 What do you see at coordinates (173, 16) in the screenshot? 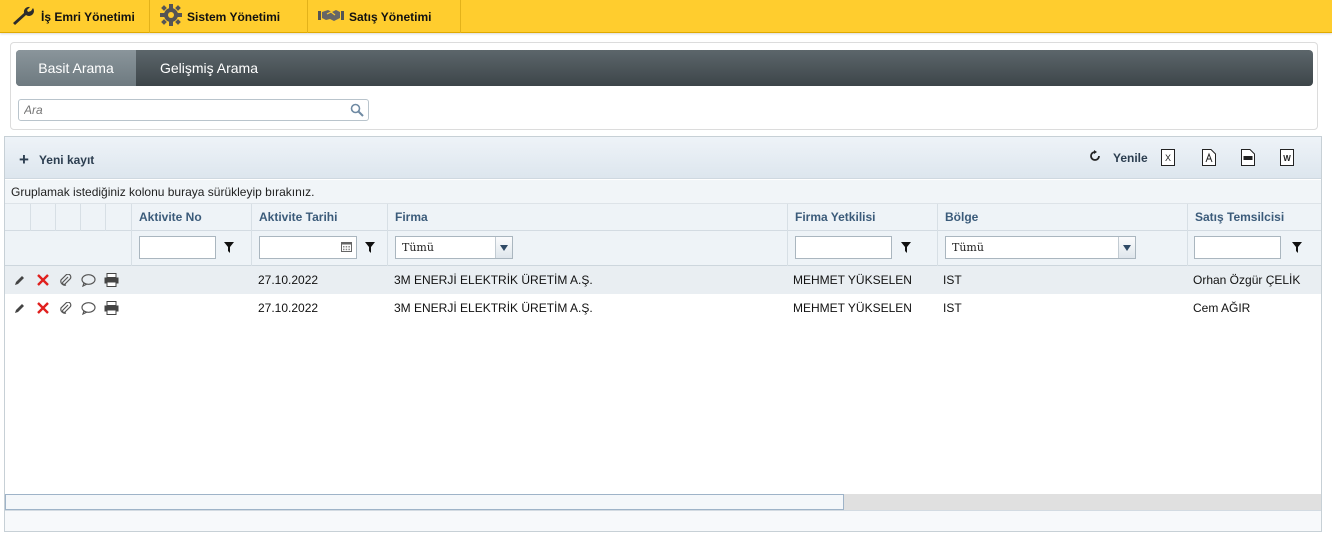
I see `gear-icon` at bounding box center [173, 16].